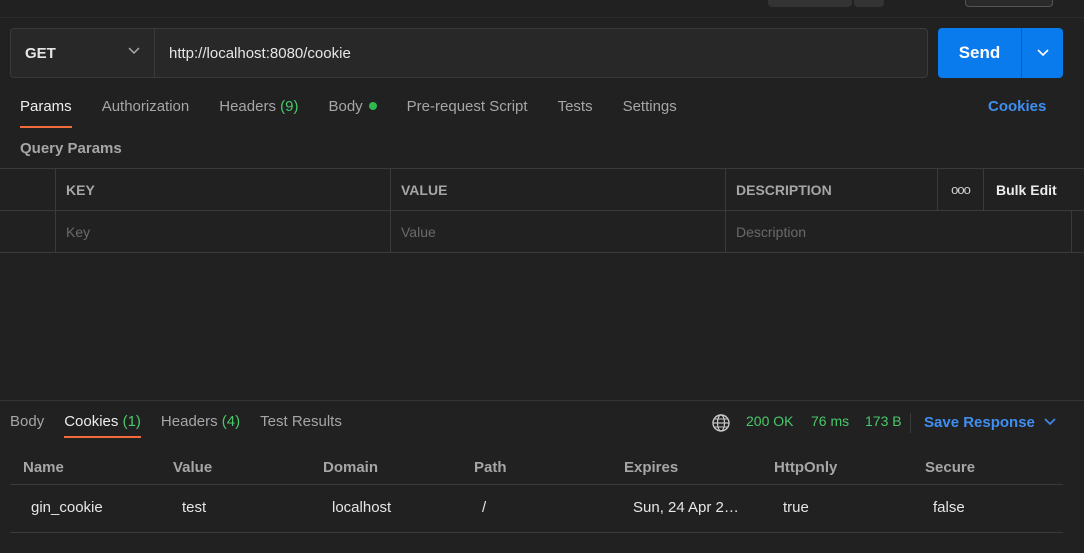 This screenshot has height=553, width=1084. Describe the element at coordinates (194, 507) in the screenshot. I see `cookie-value: test` at that location.